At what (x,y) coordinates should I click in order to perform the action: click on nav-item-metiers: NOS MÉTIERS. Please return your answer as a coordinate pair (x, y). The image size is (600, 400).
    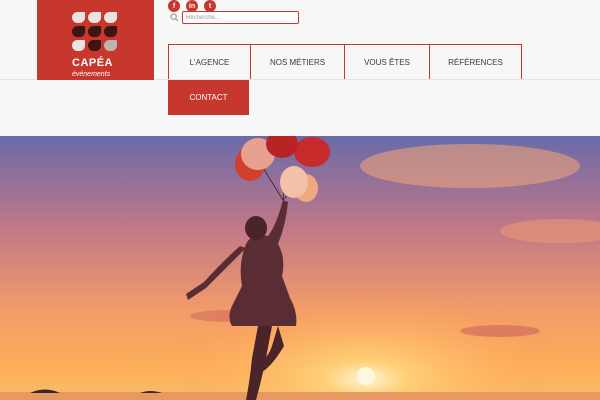
    Looking at the image, I should click on (297, 61).